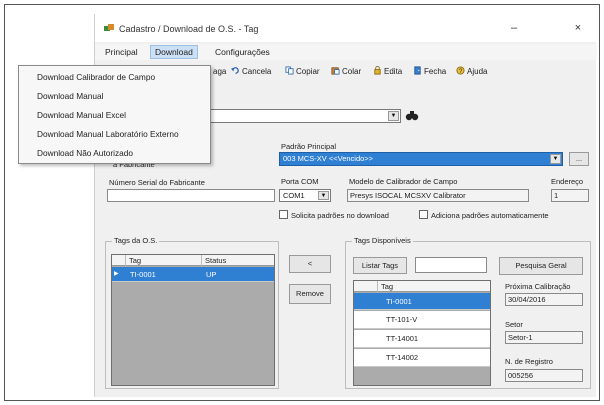  I want to click on tag-filter-input, so click(451, 265).